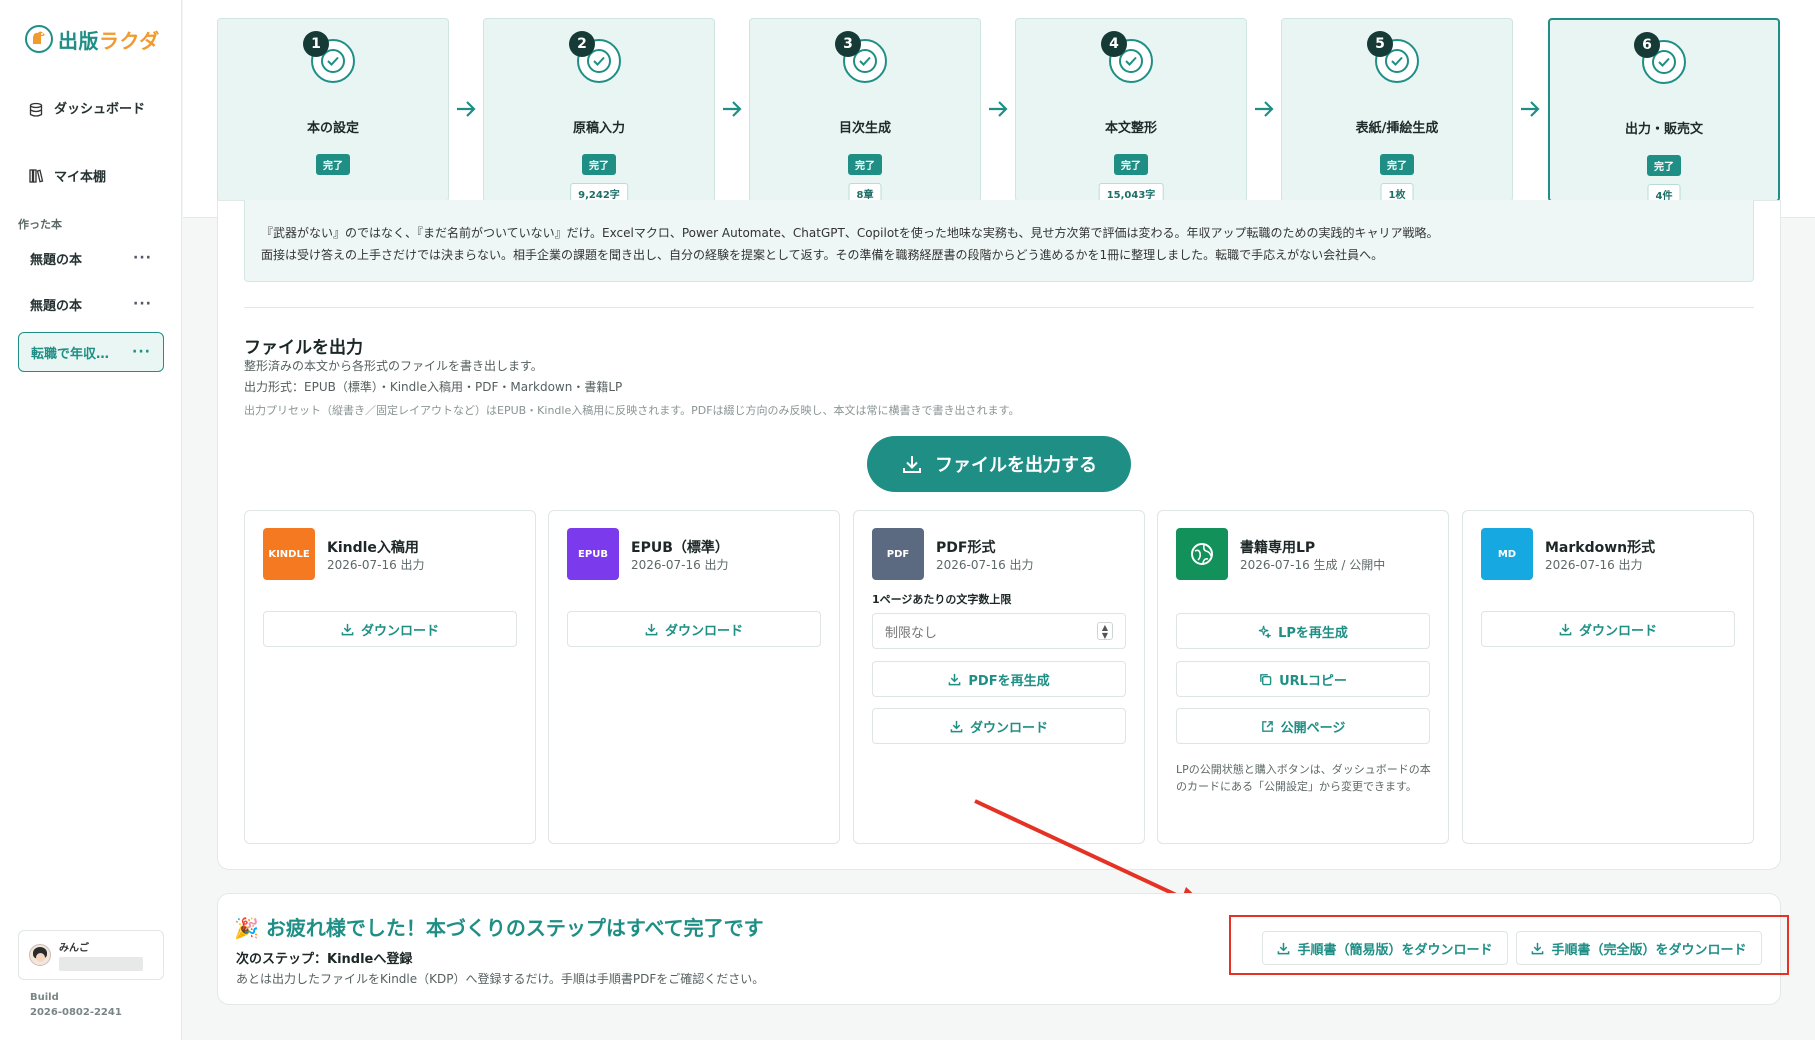 This screenshot has height=1040, width=1815. Describe the element at coordinates (1395, 950) in the screenshot. I see `download-guide-label: 手順書（簡易版）をダウンロード` at that location.